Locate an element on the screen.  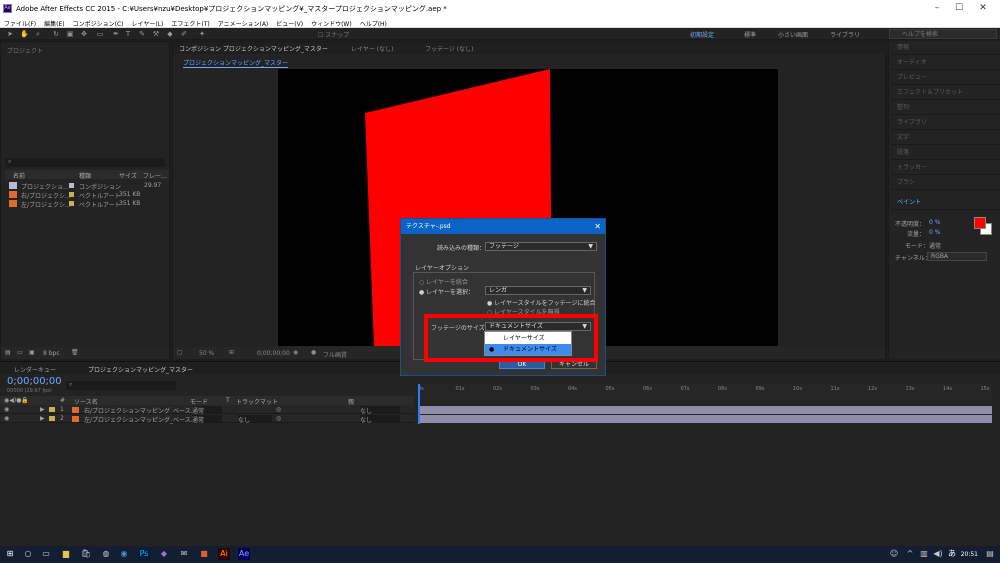
search-icon: ○ is located at coordinates (28, 554).